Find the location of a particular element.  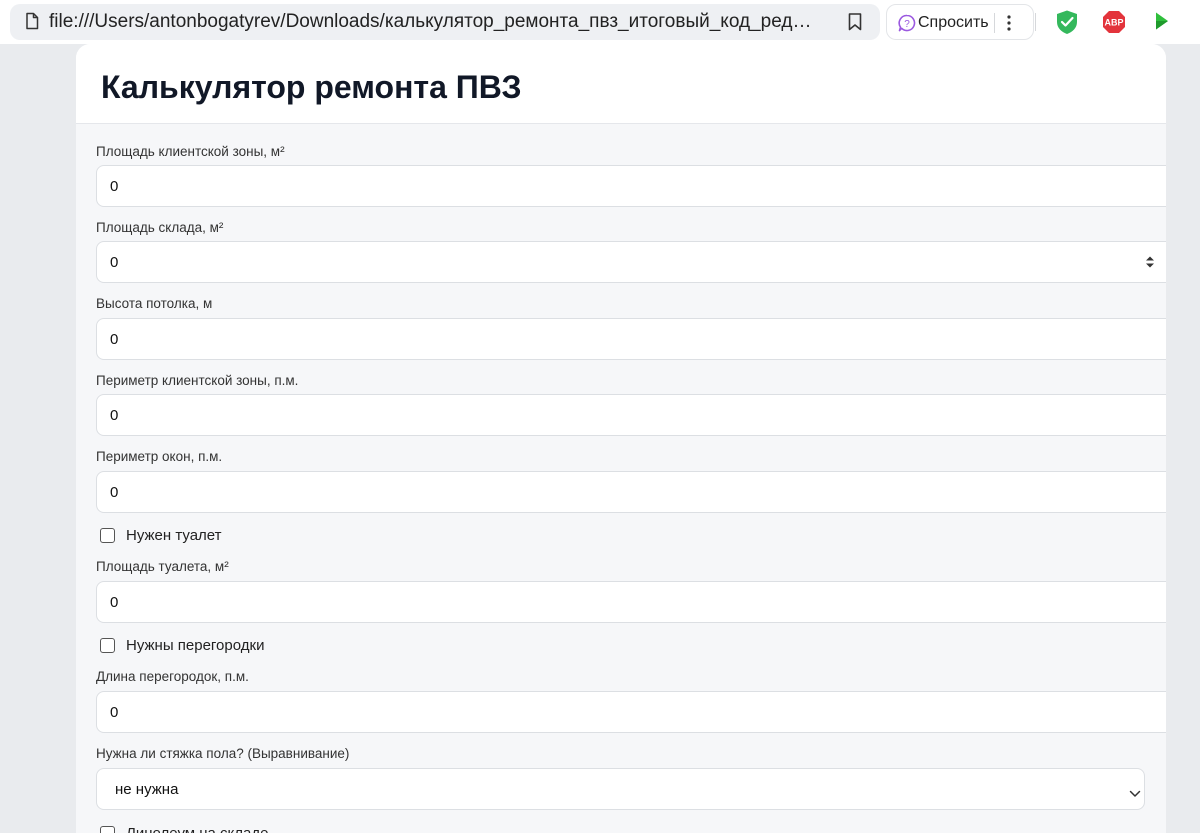

page-icon is located at coordinates (32, 23).